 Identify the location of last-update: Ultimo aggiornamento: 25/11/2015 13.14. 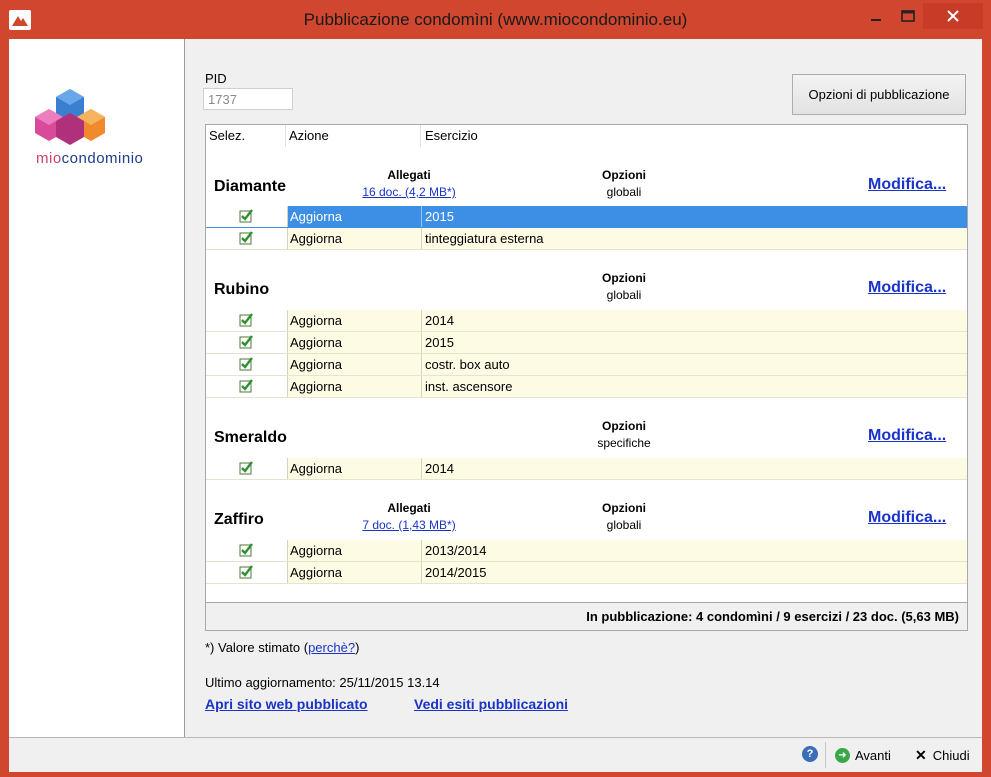
(322, 682).